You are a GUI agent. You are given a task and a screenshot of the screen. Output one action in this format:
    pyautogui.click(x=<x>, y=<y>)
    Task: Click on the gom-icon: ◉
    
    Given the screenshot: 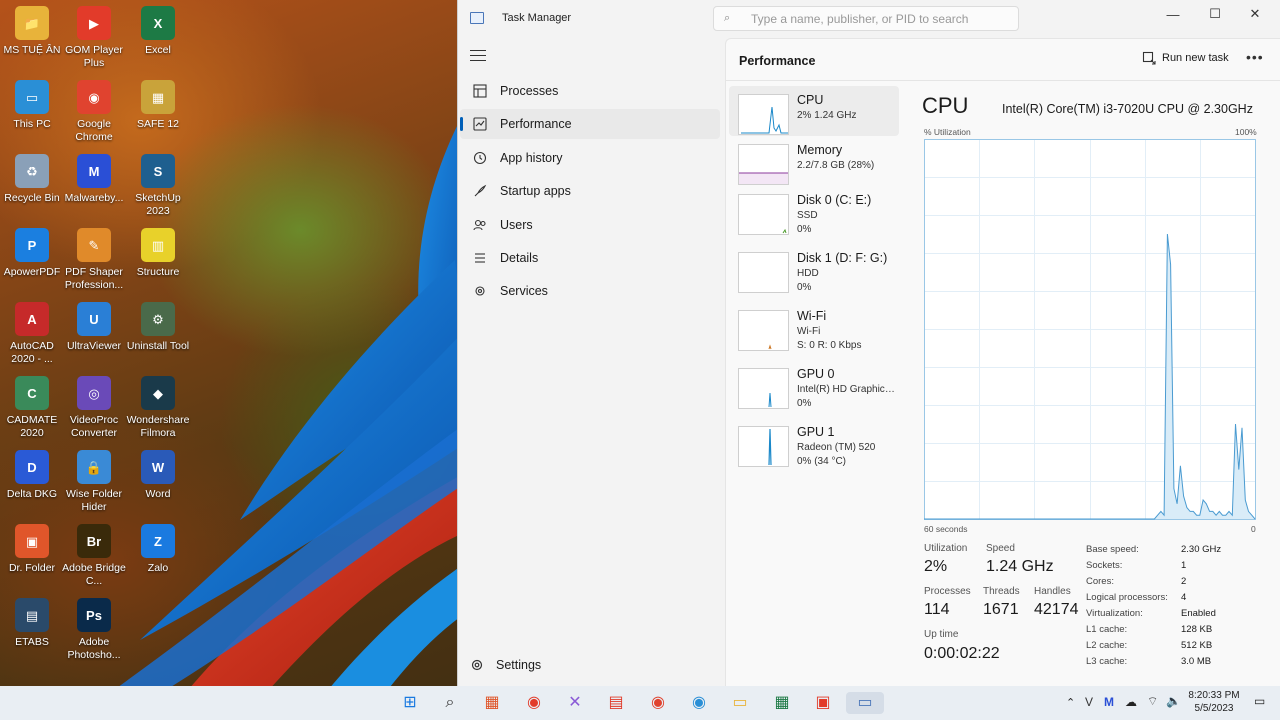 What is the action you would take?
    pyautogui.click(x=534, y=703)
    